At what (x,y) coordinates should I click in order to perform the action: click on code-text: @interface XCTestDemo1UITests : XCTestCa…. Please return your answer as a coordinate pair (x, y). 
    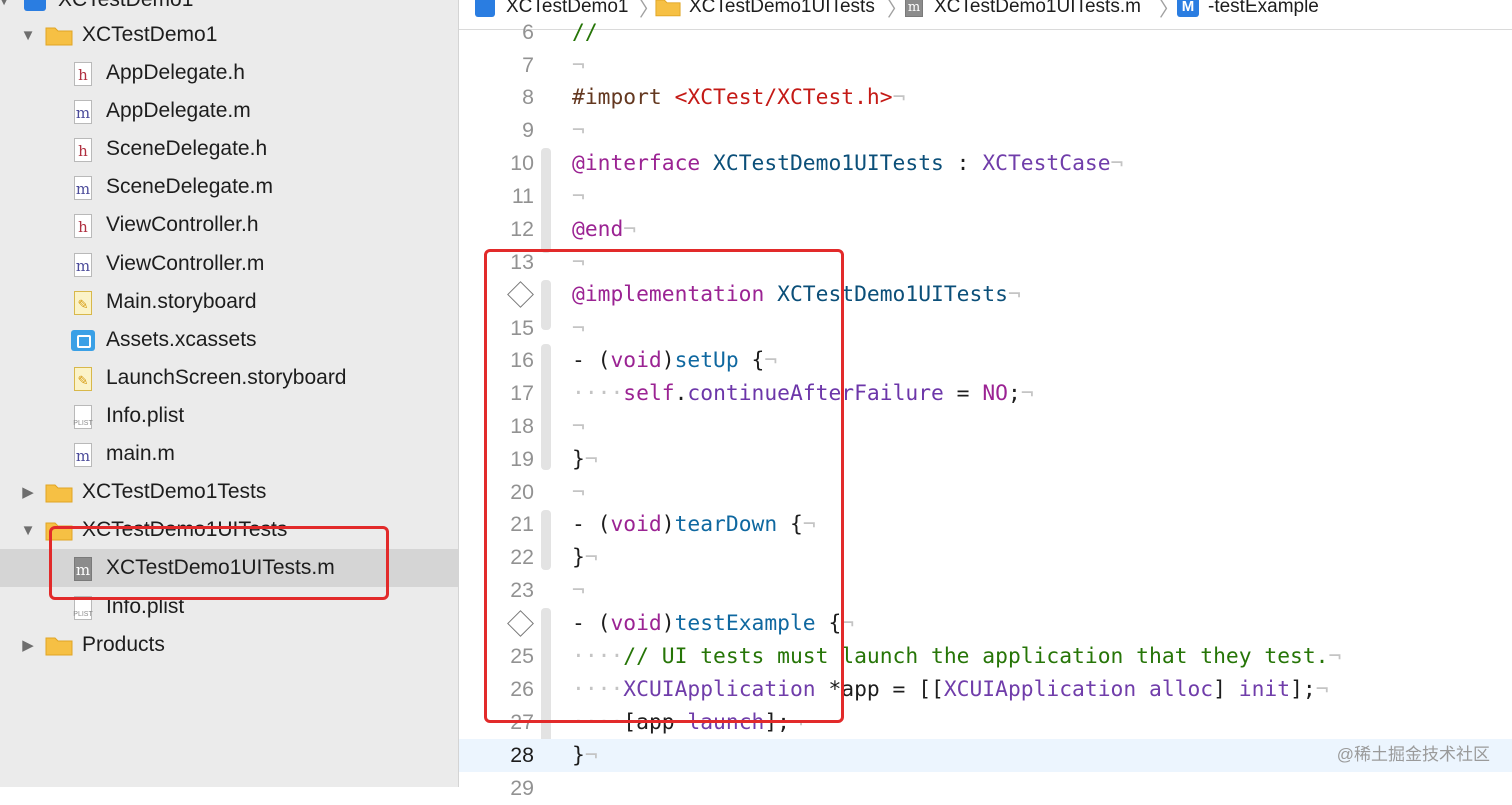
    Looking at the image, I should click on (848, 163).